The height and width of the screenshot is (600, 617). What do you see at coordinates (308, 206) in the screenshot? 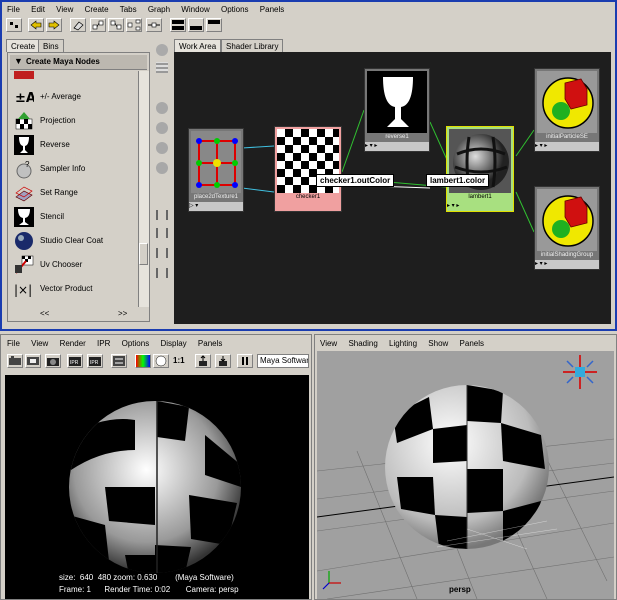
I see `node-port-bar` at bounding box center [308, 206].